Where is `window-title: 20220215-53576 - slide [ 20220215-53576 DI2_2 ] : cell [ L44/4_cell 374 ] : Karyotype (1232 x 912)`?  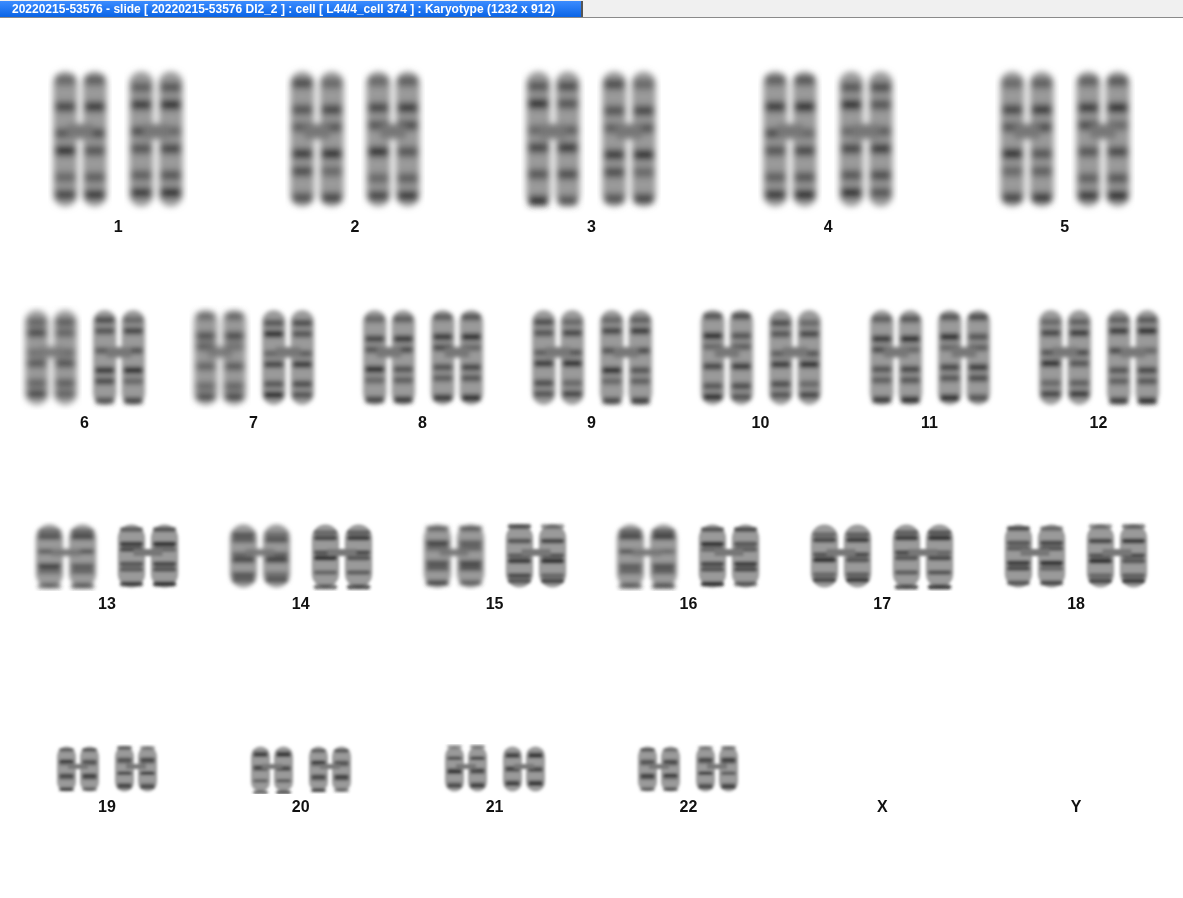
window-title: 20220215-53576 - slide [ 20220215-53576 DI2_2 ] : cell [ L44/4_cell 374 ] : Karyotype (1232 x 912) is located at coordinates (291, 9).